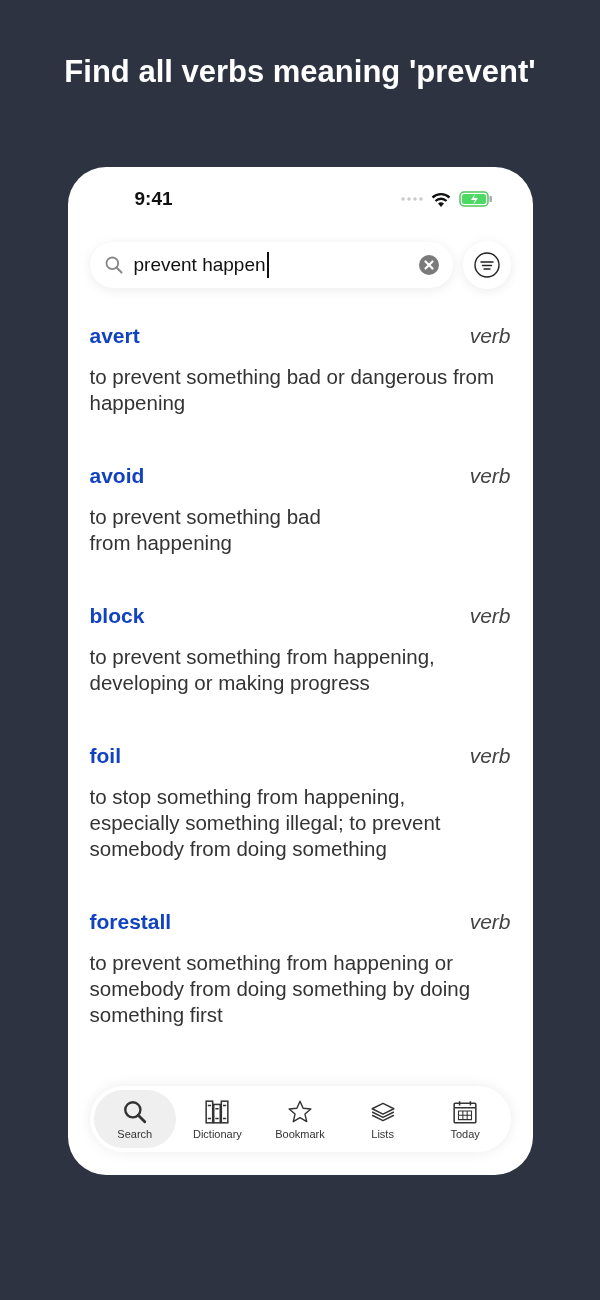  What do you see at coordinates (199, 265) in the screenshot?
I see `search-query: prevent happen` at bounding box center [199, 265].